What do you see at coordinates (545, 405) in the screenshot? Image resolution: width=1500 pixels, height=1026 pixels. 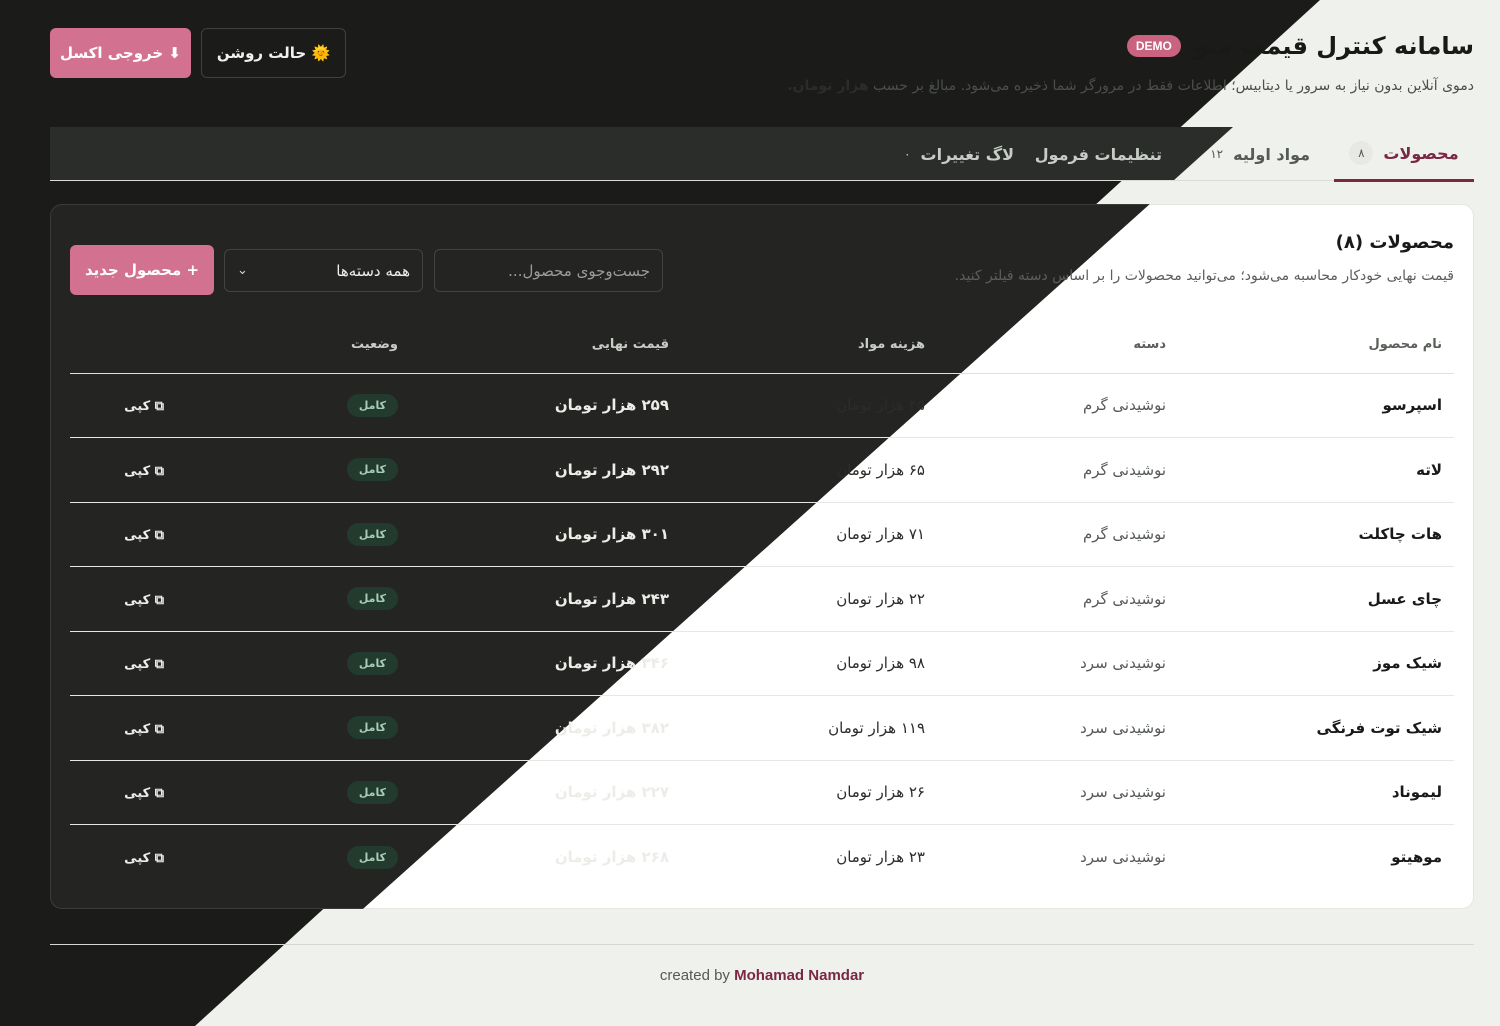 I see `product-final-price-cell: ۲۵۹ هزار تومان` at bounding box center [545, 405].